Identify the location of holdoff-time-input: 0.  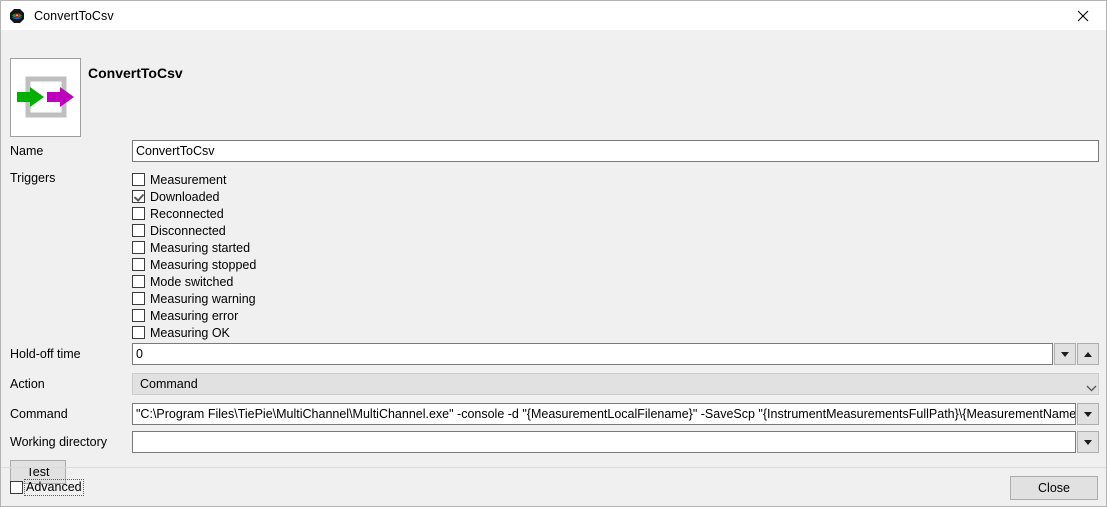
(592, 354).